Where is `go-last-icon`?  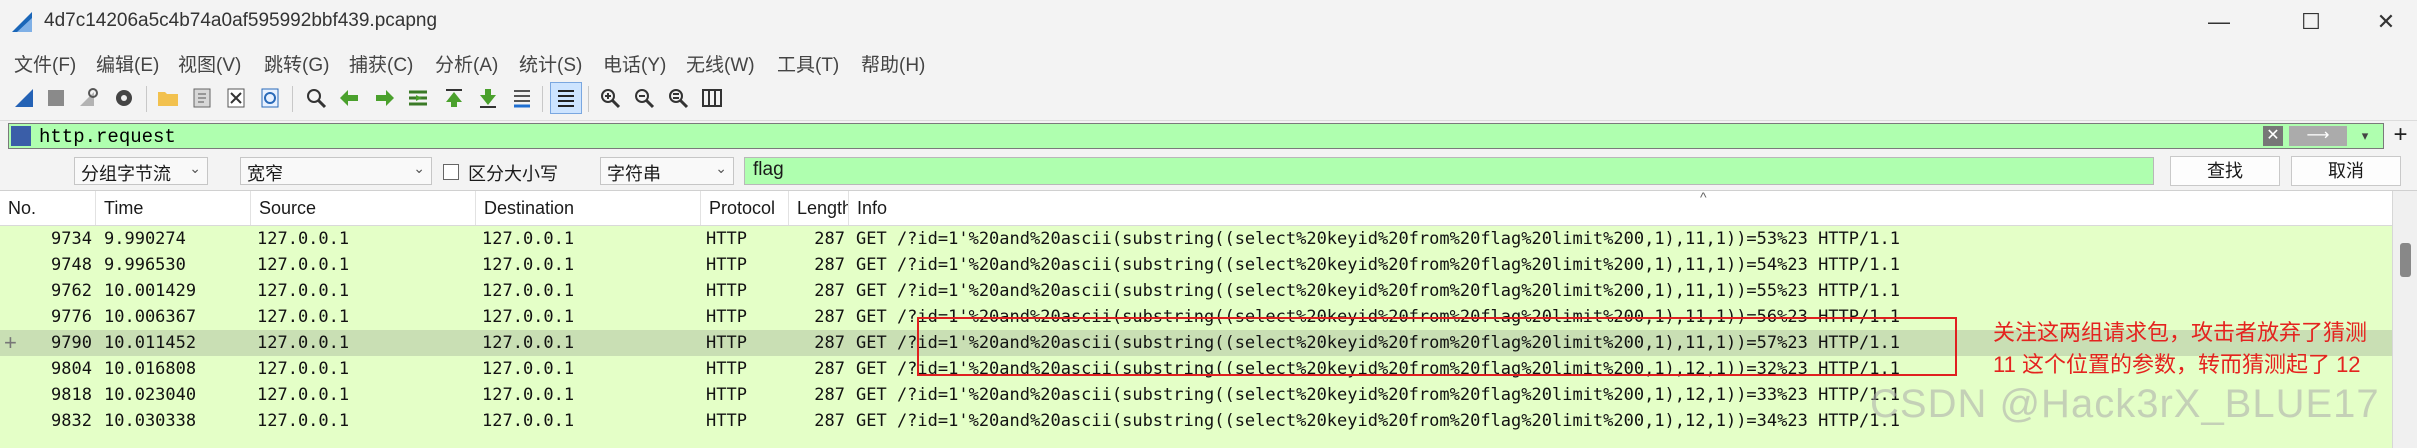 go-last-icon is located at coordinates (488, 98).